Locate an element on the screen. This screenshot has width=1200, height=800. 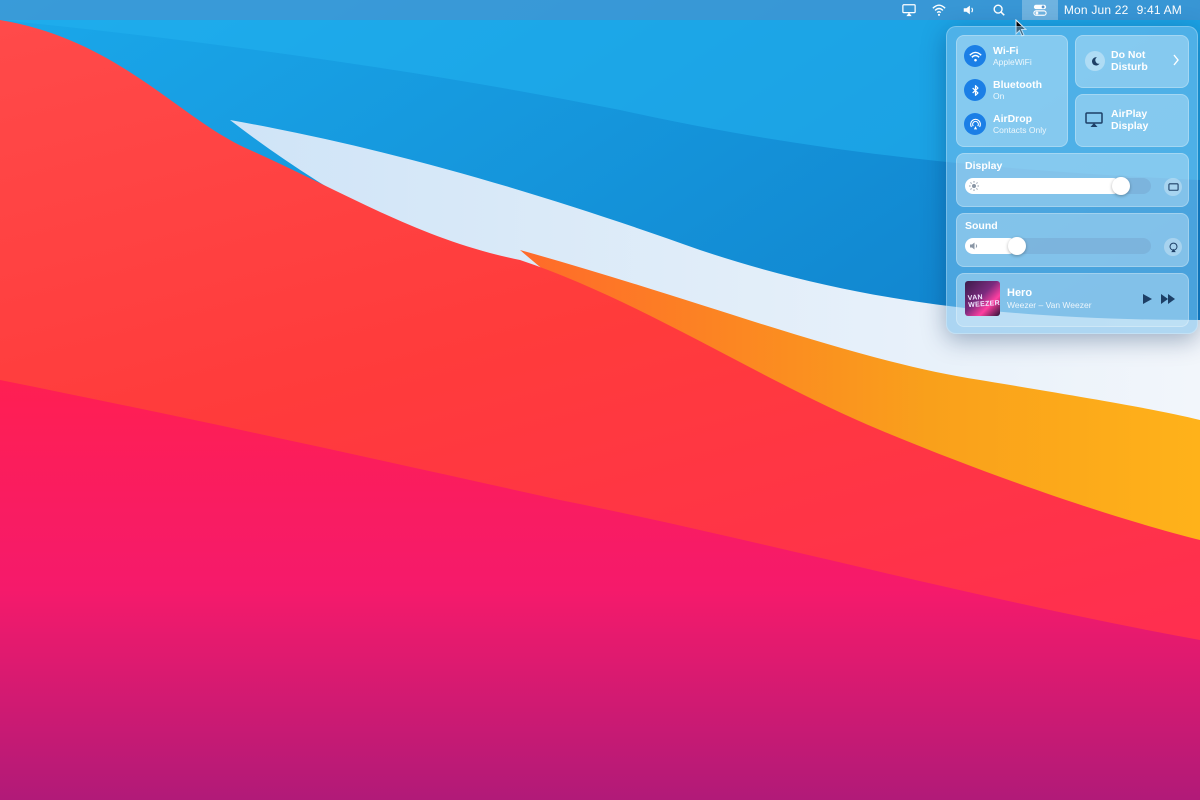
speaker-icon is located at coordinates (974, 246).